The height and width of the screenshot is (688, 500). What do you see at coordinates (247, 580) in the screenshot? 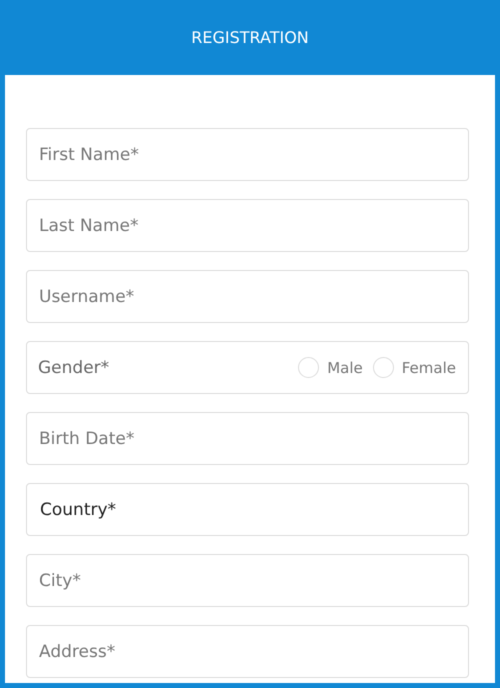
I see `text-field: City*` at bounding box center [247, 580].